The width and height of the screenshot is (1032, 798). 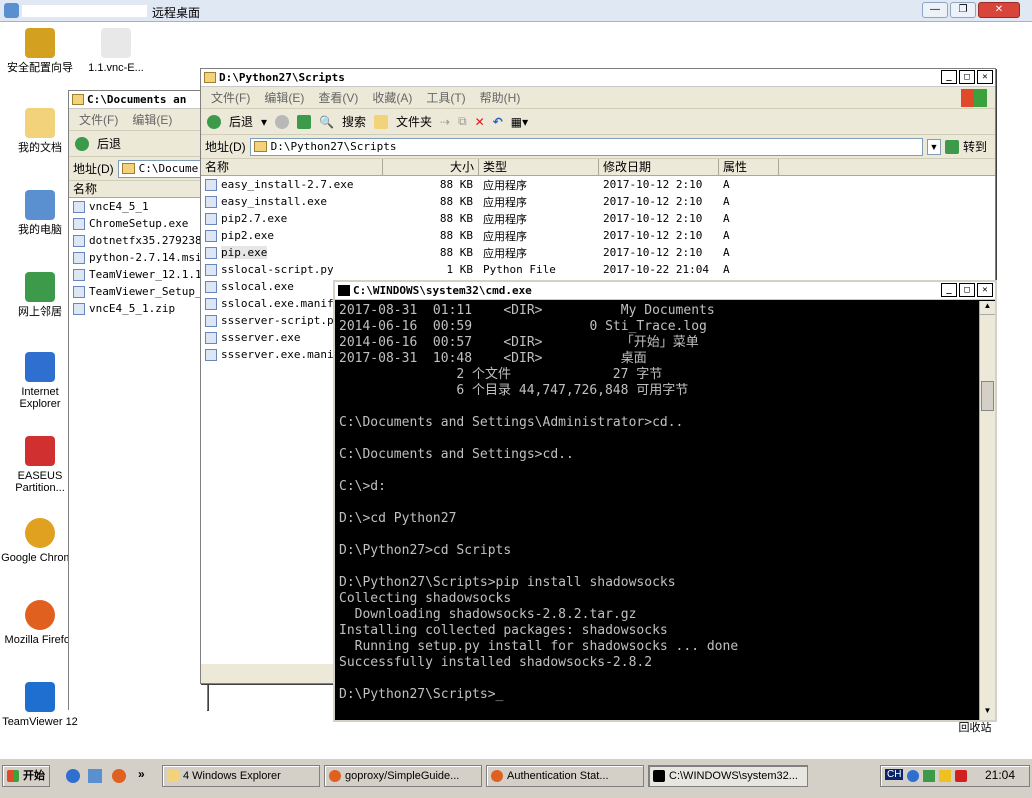 I want to click on cell-name: pip.exe, so click(x=292, y=252).